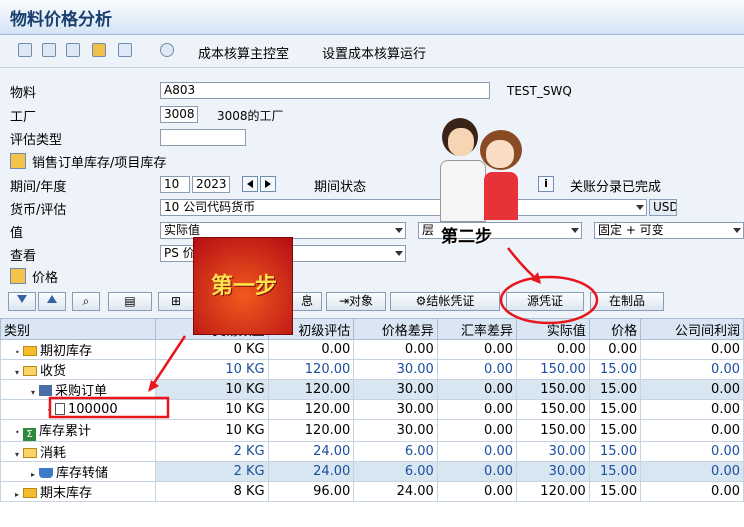 The height and width of the screenshot is (527, 744). I want to click on folder-icon, so click(30, 351).